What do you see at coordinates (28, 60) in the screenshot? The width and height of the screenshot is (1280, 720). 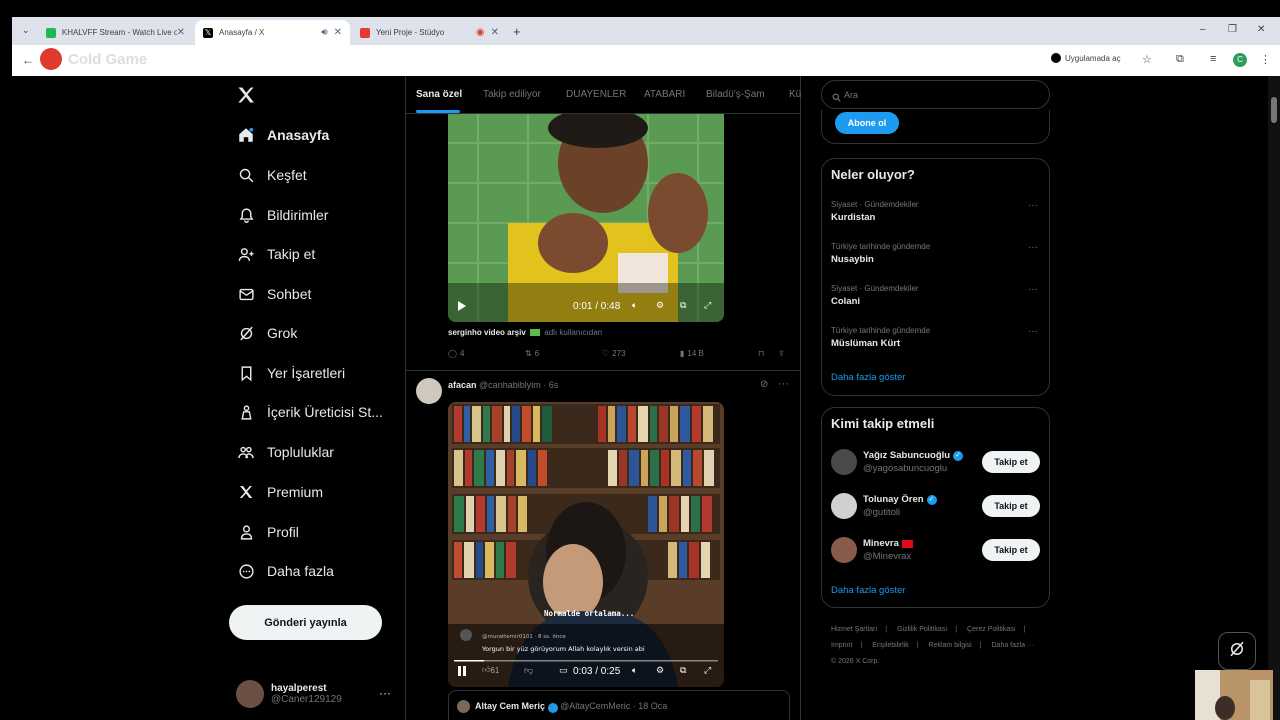 I see `back-arrow-icon: ←` at bounding box center [28, 60].